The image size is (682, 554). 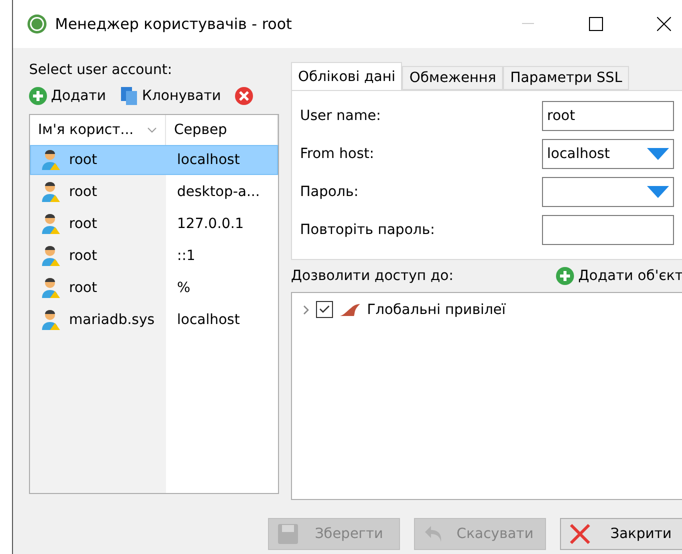 What do you see at coordinates (338, 154) in the screenshot?
I see `field-label: From host:` at bounding box center [338, 154].